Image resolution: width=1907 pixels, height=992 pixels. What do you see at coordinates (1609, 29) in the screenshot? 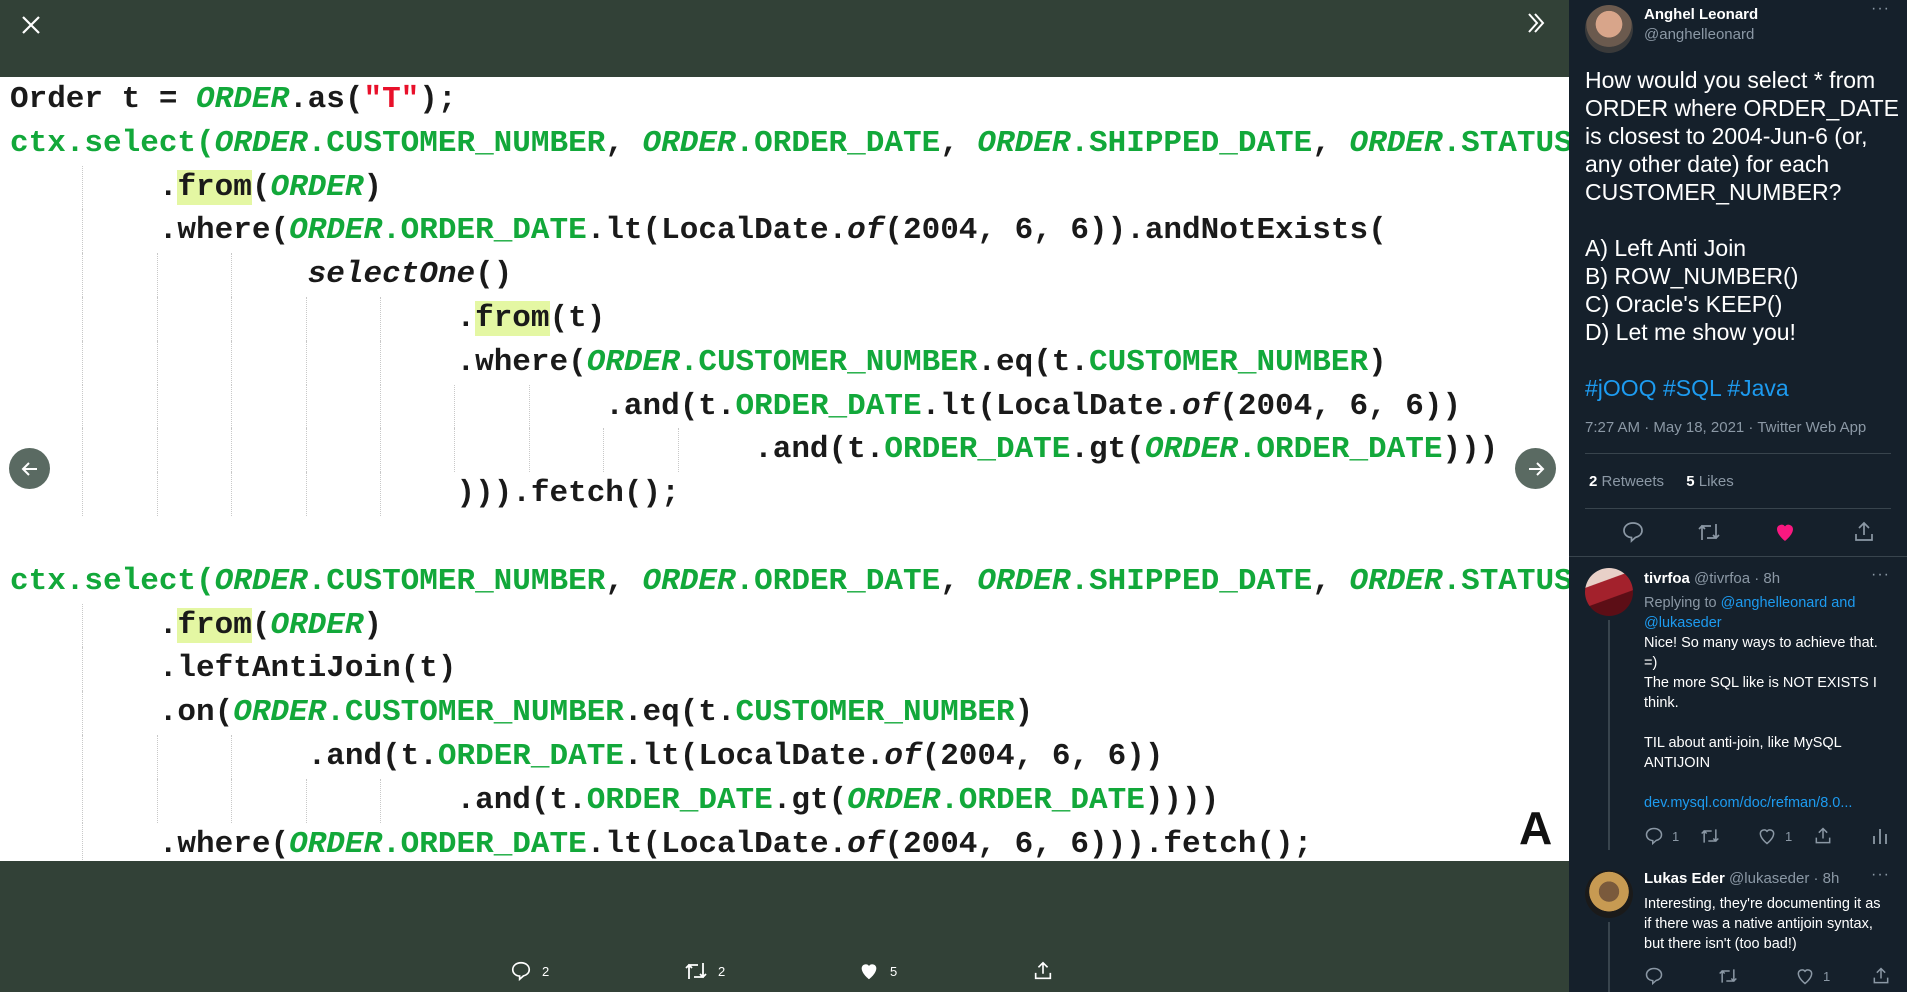
I see `author-avatar` at bounding box center [1609, 29].